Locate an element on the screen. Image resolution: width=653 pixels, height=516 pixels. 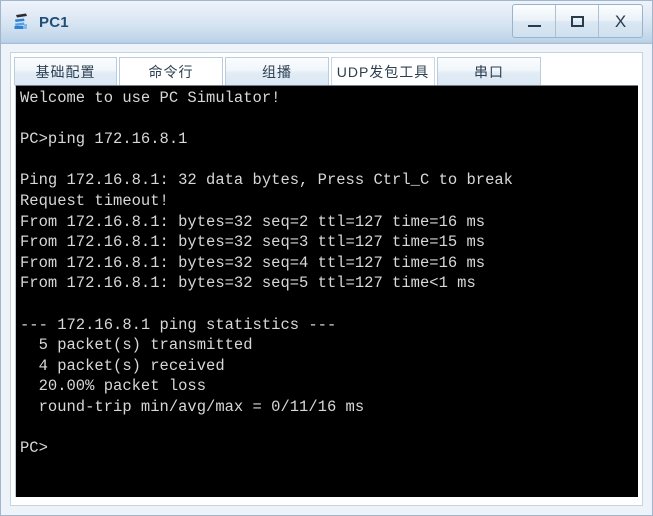
terminal-line: Welcome to use PC Simulator! is located at coordinates (150, 98).